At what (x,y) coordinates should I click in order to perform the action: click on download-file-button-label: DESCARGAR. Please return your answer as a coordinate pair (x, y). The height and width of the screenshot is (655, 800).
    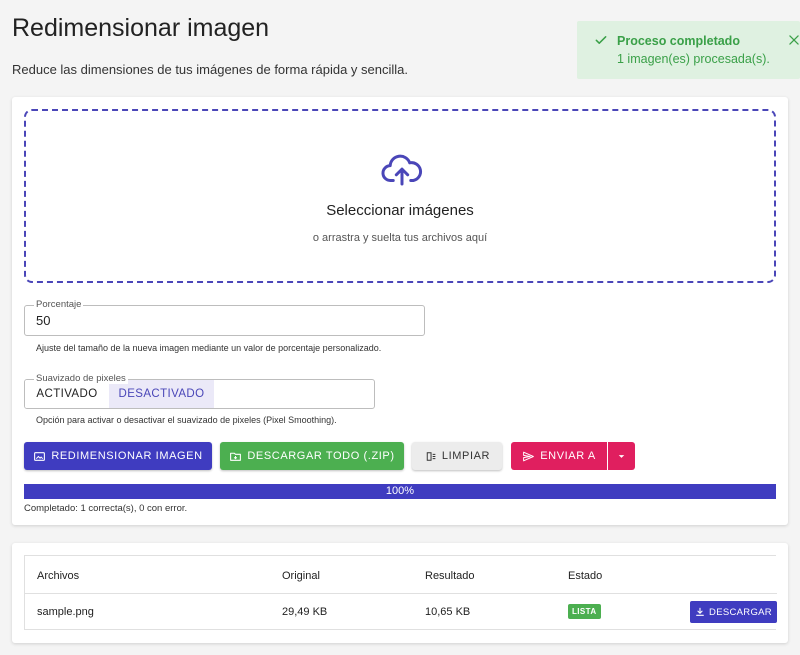
    Looking at the image, I should click on (740, 612).